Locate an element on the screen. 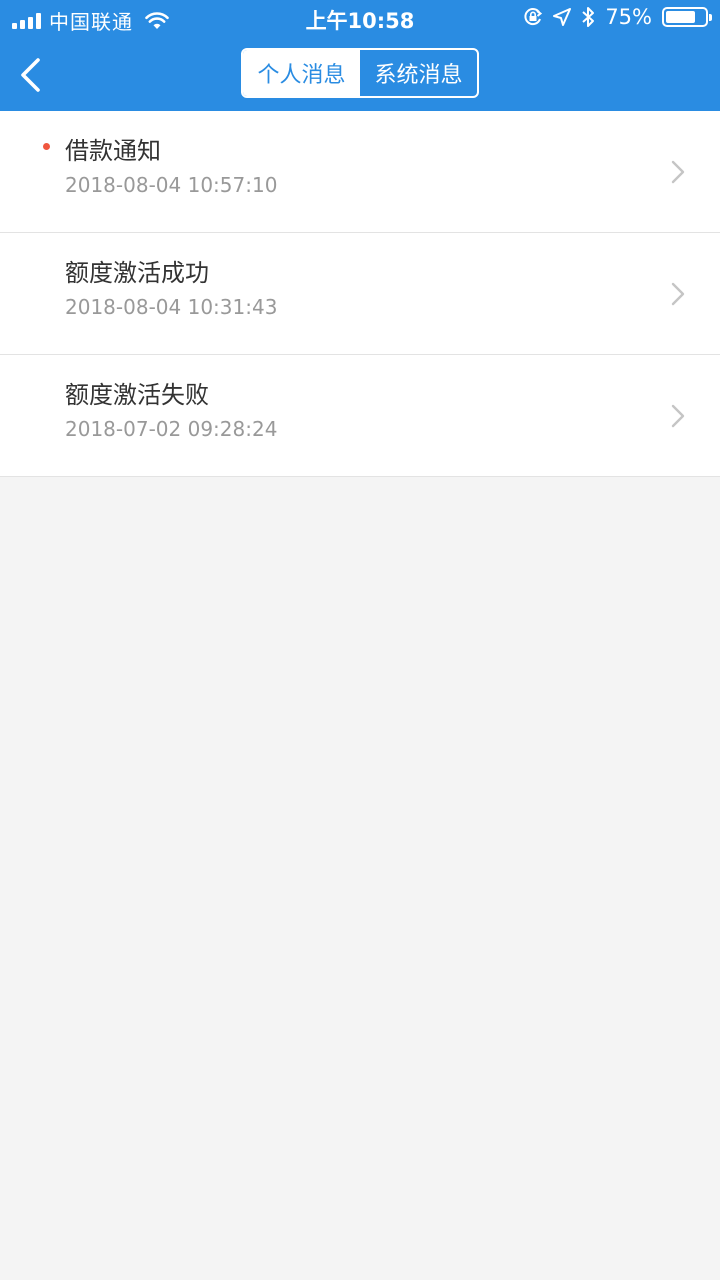 This screenshot has width=720, height=1280. message-time: 2018-08-04 10:31:43 is located at coordinates (171, 307).